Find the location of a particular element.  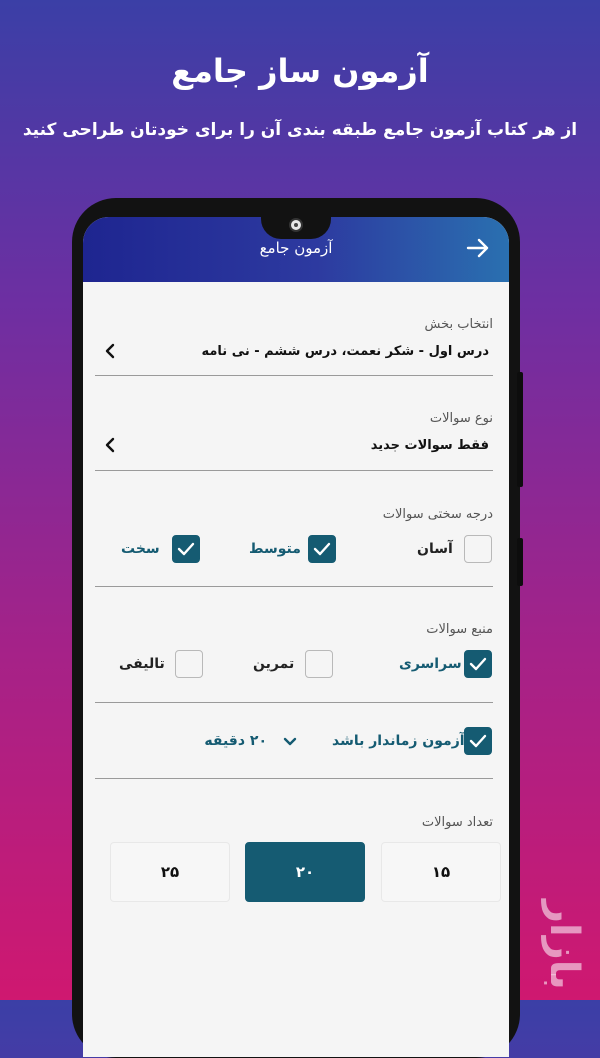

chevron-down-icon is located at coordinates (290, 741).